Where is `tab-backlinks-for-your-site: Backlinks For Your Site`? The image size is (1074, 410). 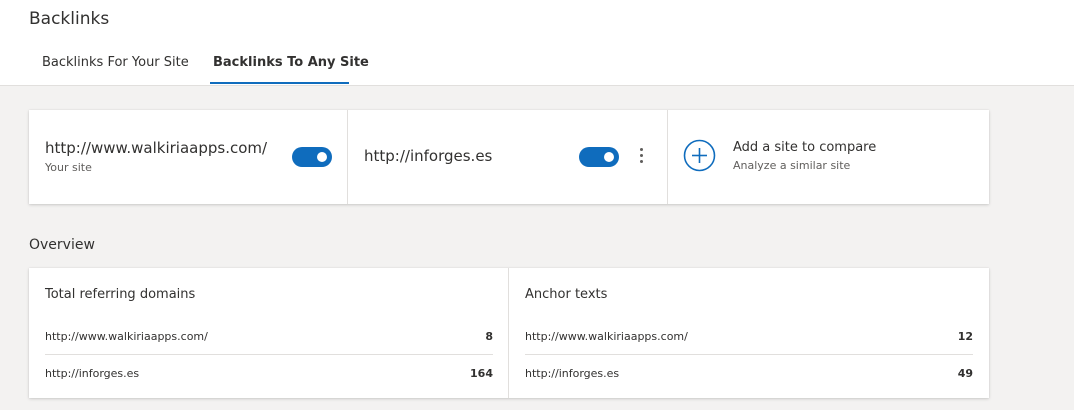
tab-backlinks-for-your-site: Backlinks For Your Site is located at coordinates (115, 70).